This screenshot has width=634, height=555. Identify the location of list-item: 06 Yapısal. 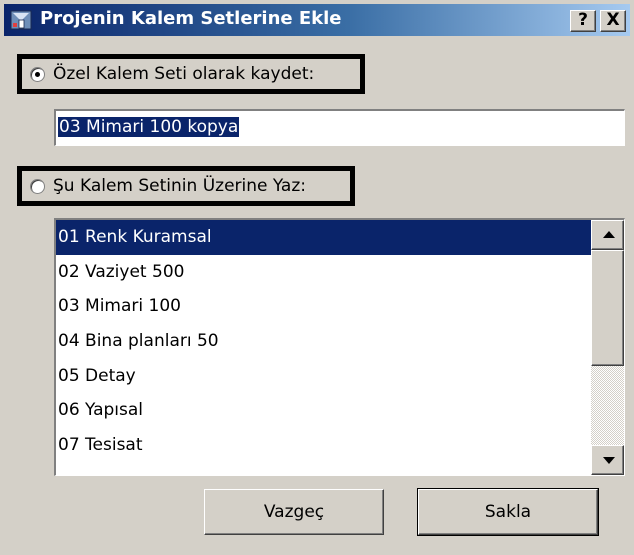
(324, 410).